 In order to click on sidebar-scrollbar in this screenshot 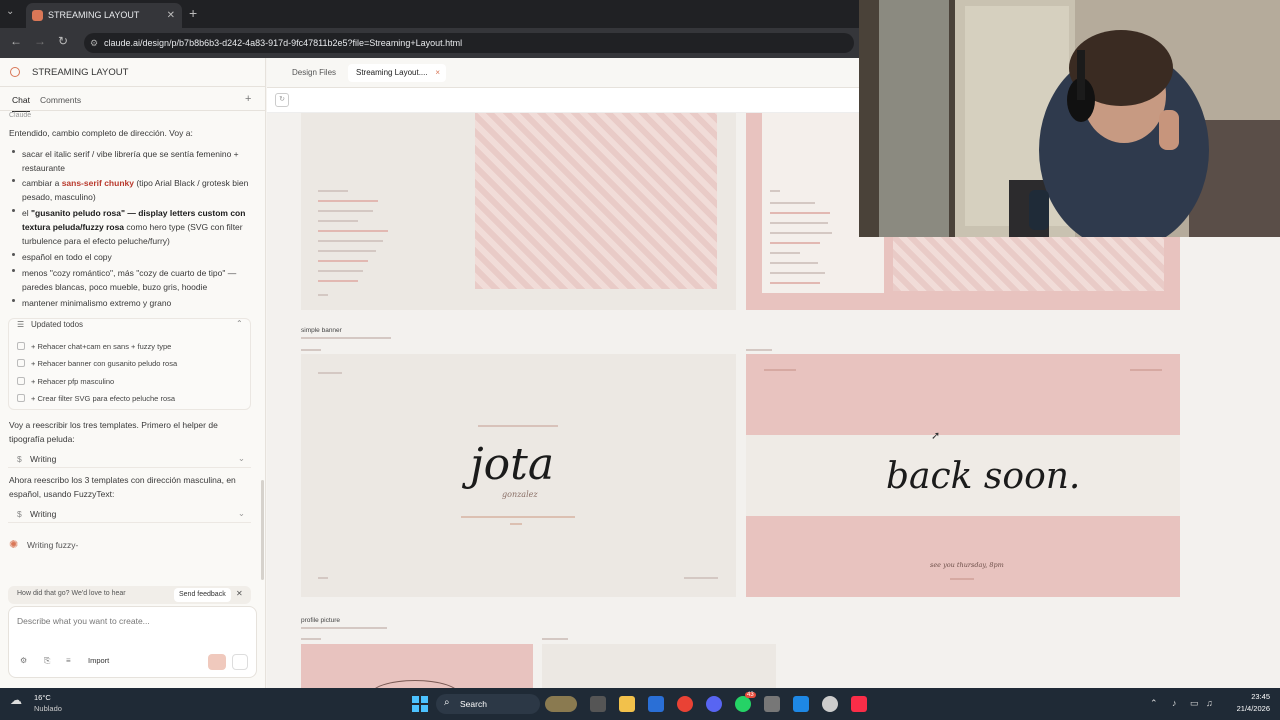, I will do `click(262, 530)`.